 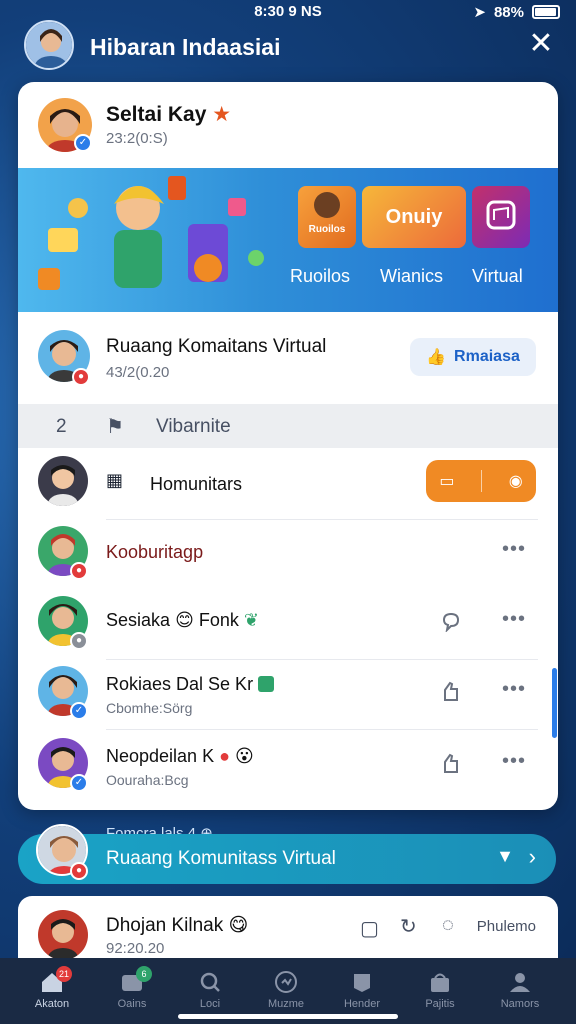 What do you see at coordinates (147, 780) in the screenshot?
I see `list-item-subtitle: Oouraha:Bcg` at bounding box center [147, 780].